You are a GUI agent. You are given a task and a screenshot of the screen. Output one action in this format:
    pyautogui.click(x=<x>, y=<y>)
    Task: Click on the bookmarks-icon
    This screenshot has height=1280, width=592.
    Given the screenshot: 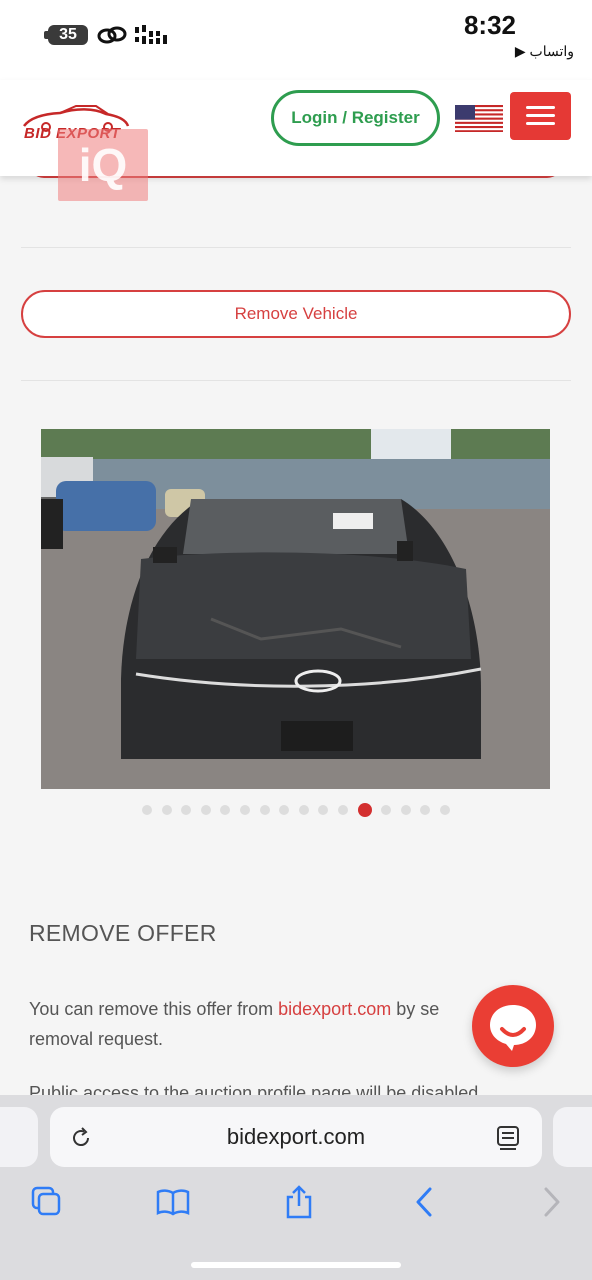 What is the action you would take?
    pyautogui.click(x=173, y=1202)
    